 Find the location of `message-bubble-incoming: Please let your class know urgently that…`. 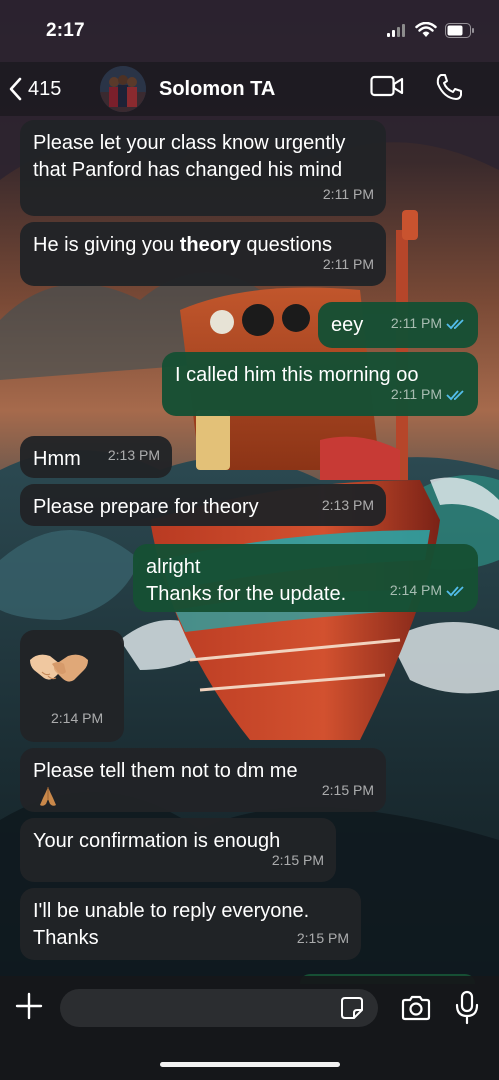

message-bubble-incoming: Please let your class know urgently that… is located at coordinates (203, 168).